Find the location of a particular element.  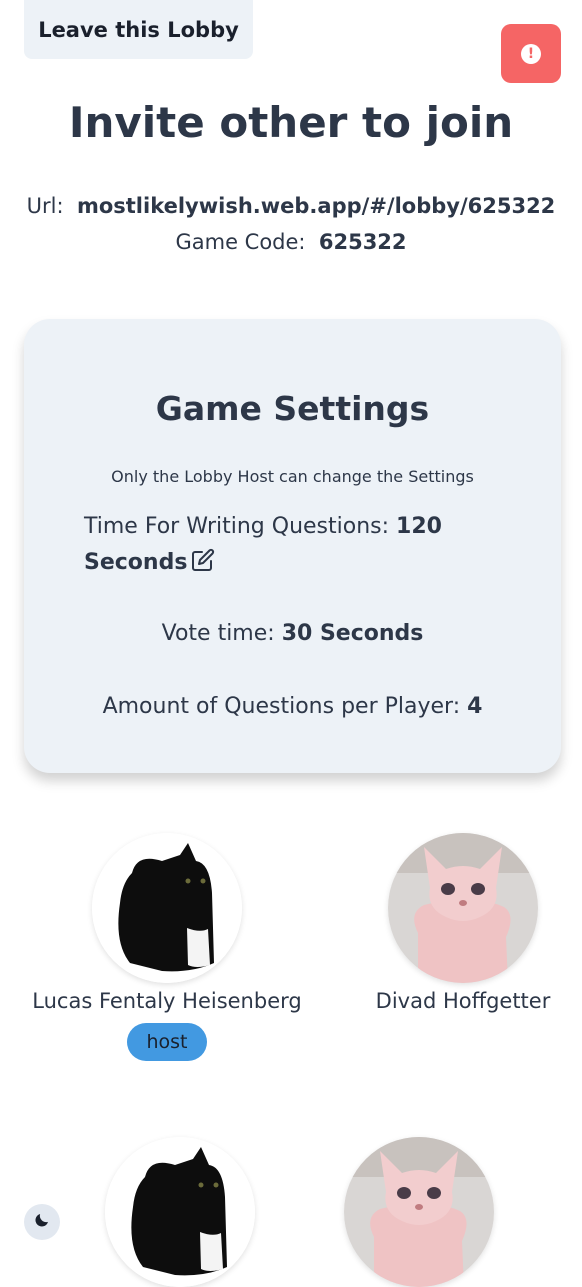

questions-amount-setting: Amount of Questions per Player: 4 is located at coordinates (292, 706).